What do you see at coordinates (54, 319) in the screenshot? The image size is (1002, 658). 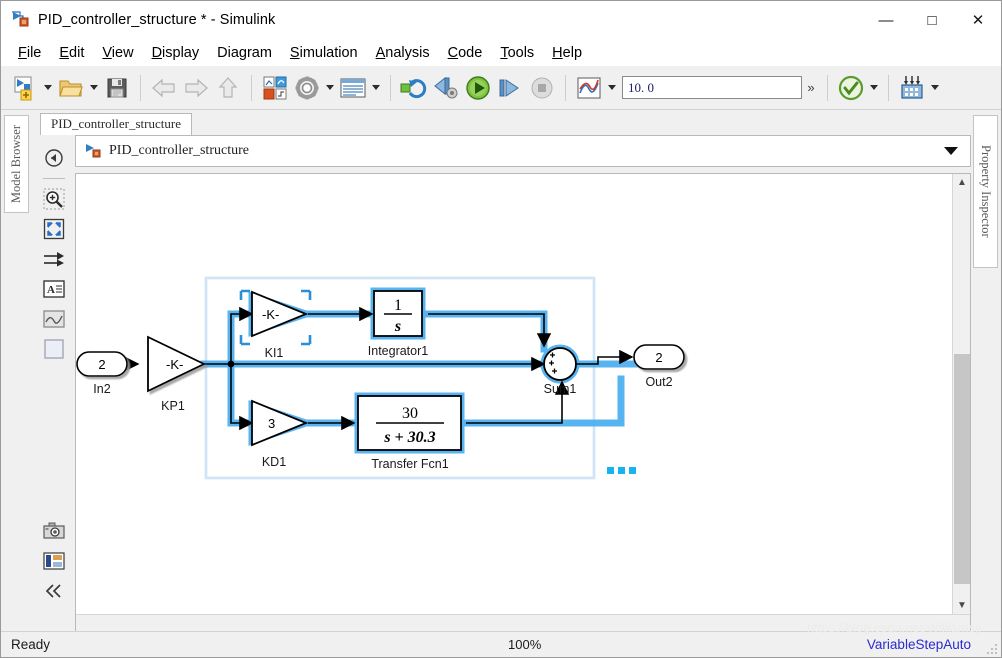 I see `scope-viewer-icon` at bounding box center [54, 319].